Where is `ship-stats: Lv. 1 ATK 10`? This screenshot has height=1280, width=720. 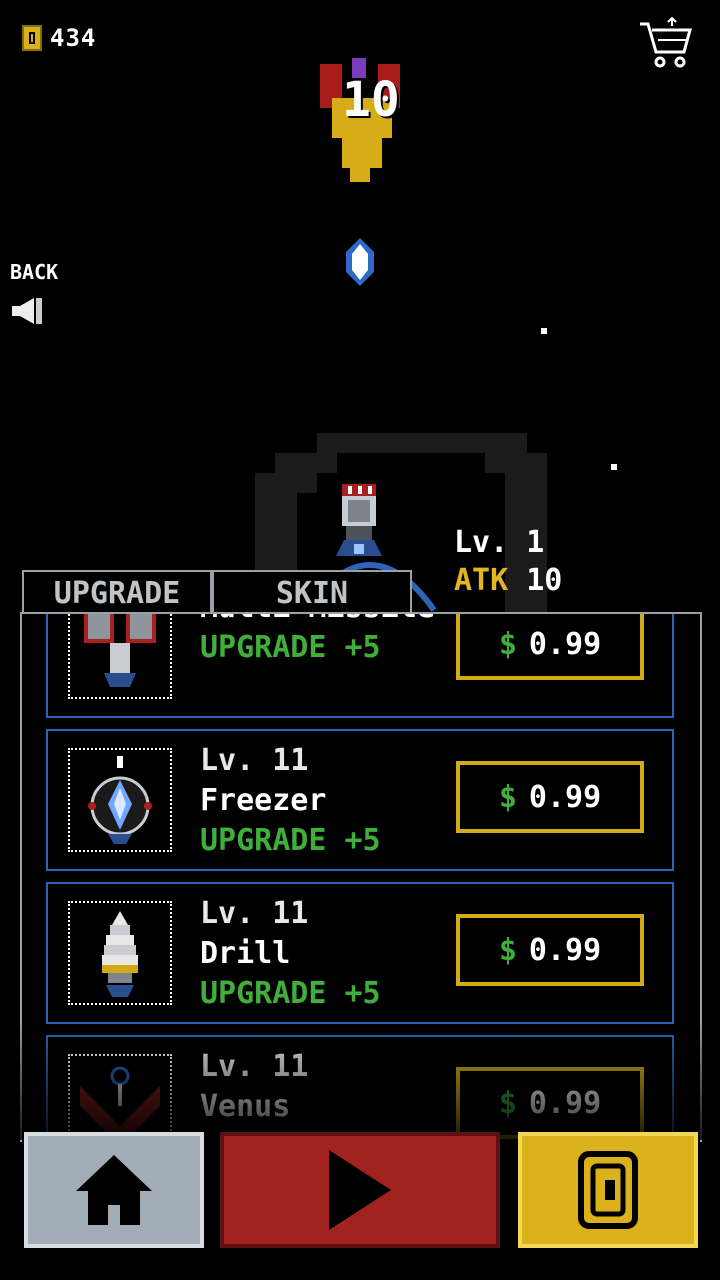
ship-stats: Lv. 1 ATK 10 is located at coordinates (508, 562).